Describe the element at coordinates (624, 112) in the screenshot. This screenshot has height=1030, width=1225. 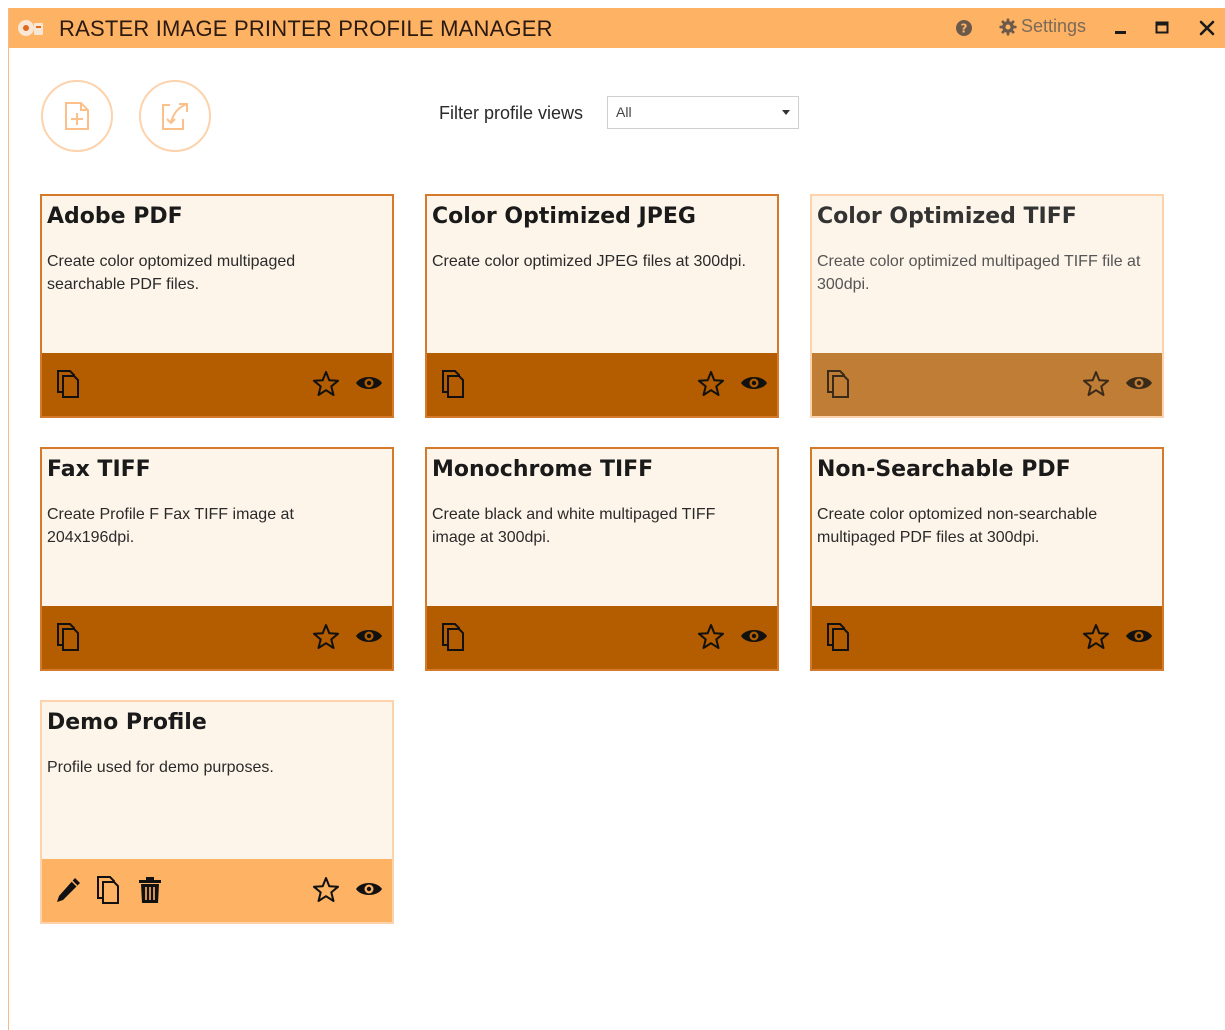
I see `filter-selected-value: All` at that location.